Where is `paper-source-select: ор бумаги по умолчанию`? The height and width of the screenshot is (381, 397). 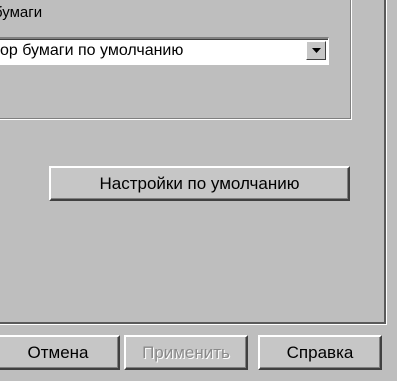
paper-source-select: ор бумаги по умолчанию is located at coordinates (164, 51).